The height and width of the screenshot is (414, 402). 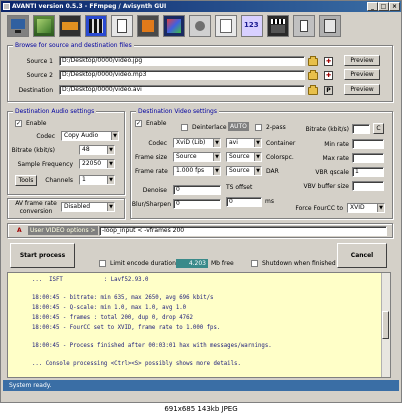 What do you see at coordinates (18, 26) in the screenshot?
I see `monitor-icon` at bounding box center [18, 26].